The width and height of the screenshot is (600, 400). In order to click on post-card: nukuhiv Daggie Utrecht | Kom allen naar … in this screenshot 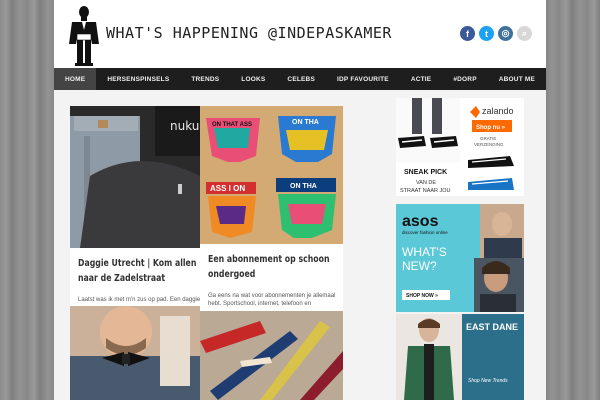, I will do `click(135, 206)`.